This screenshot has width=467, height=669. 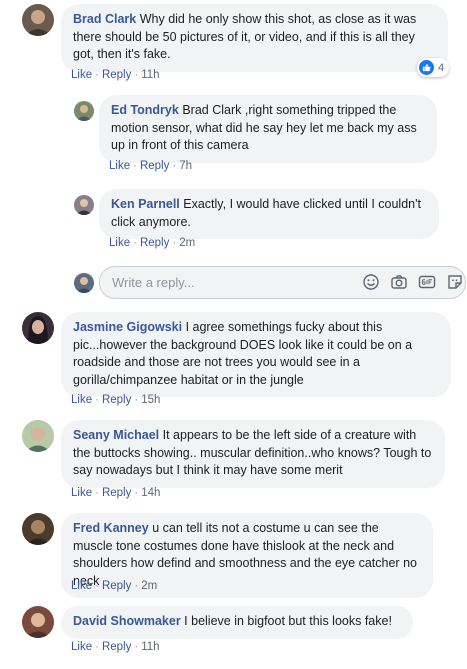 I want to click on comment-author: Ken Parnell, so click(x=145, y=204).